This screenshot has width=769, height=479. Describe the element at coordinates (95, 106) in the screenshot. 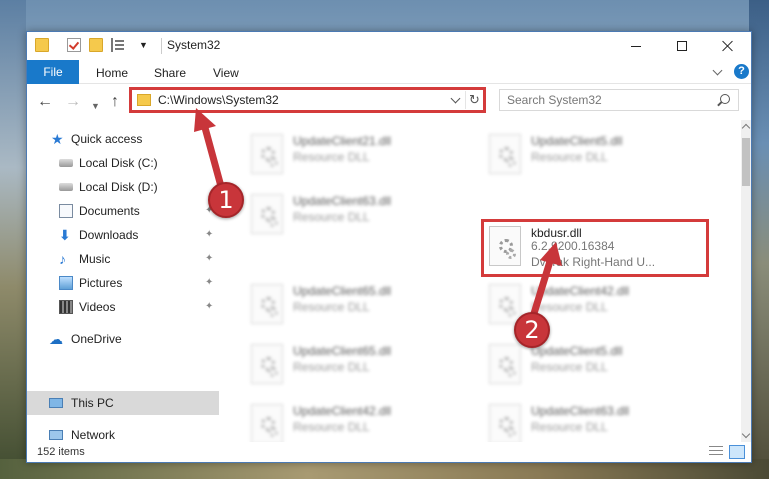

I see `recent-locations-icon: ▼` at that location.